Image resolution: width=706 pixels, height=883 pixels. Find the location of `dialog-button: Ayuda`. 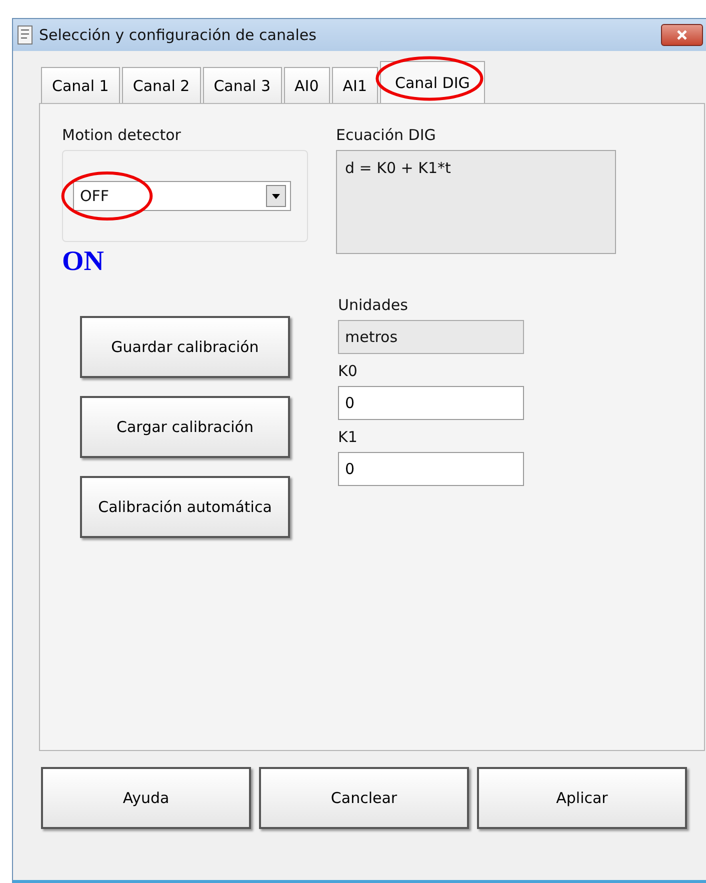

dialog-button: Ayuda is located at coordinates (146, 798).